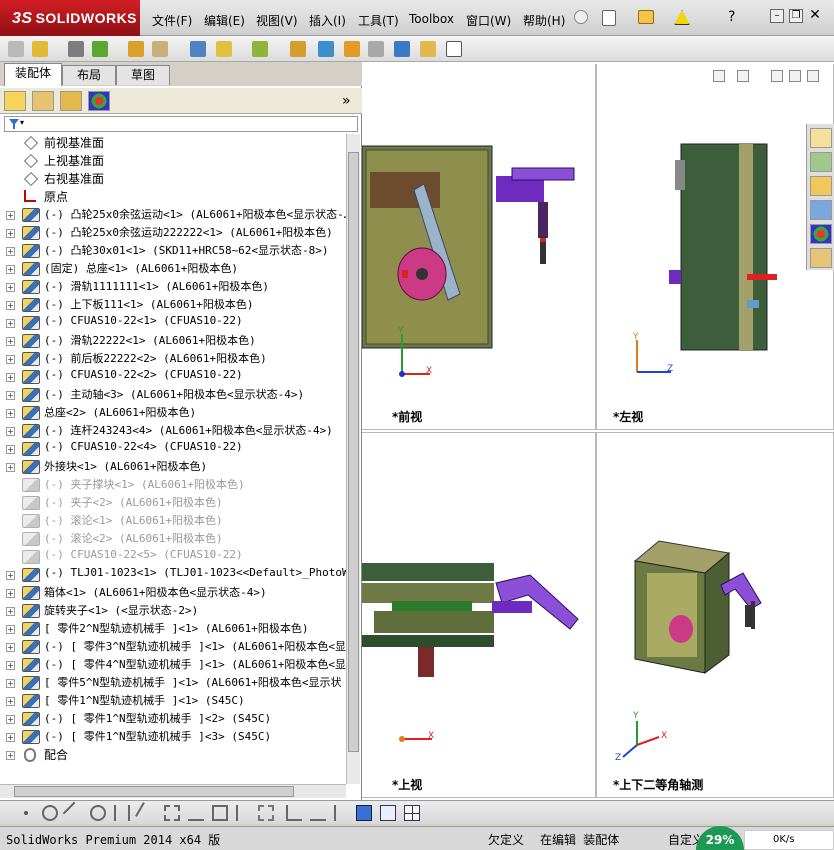 The image size is (834, 850). I want to click on linear-pattern-icon, so click(100, 49).